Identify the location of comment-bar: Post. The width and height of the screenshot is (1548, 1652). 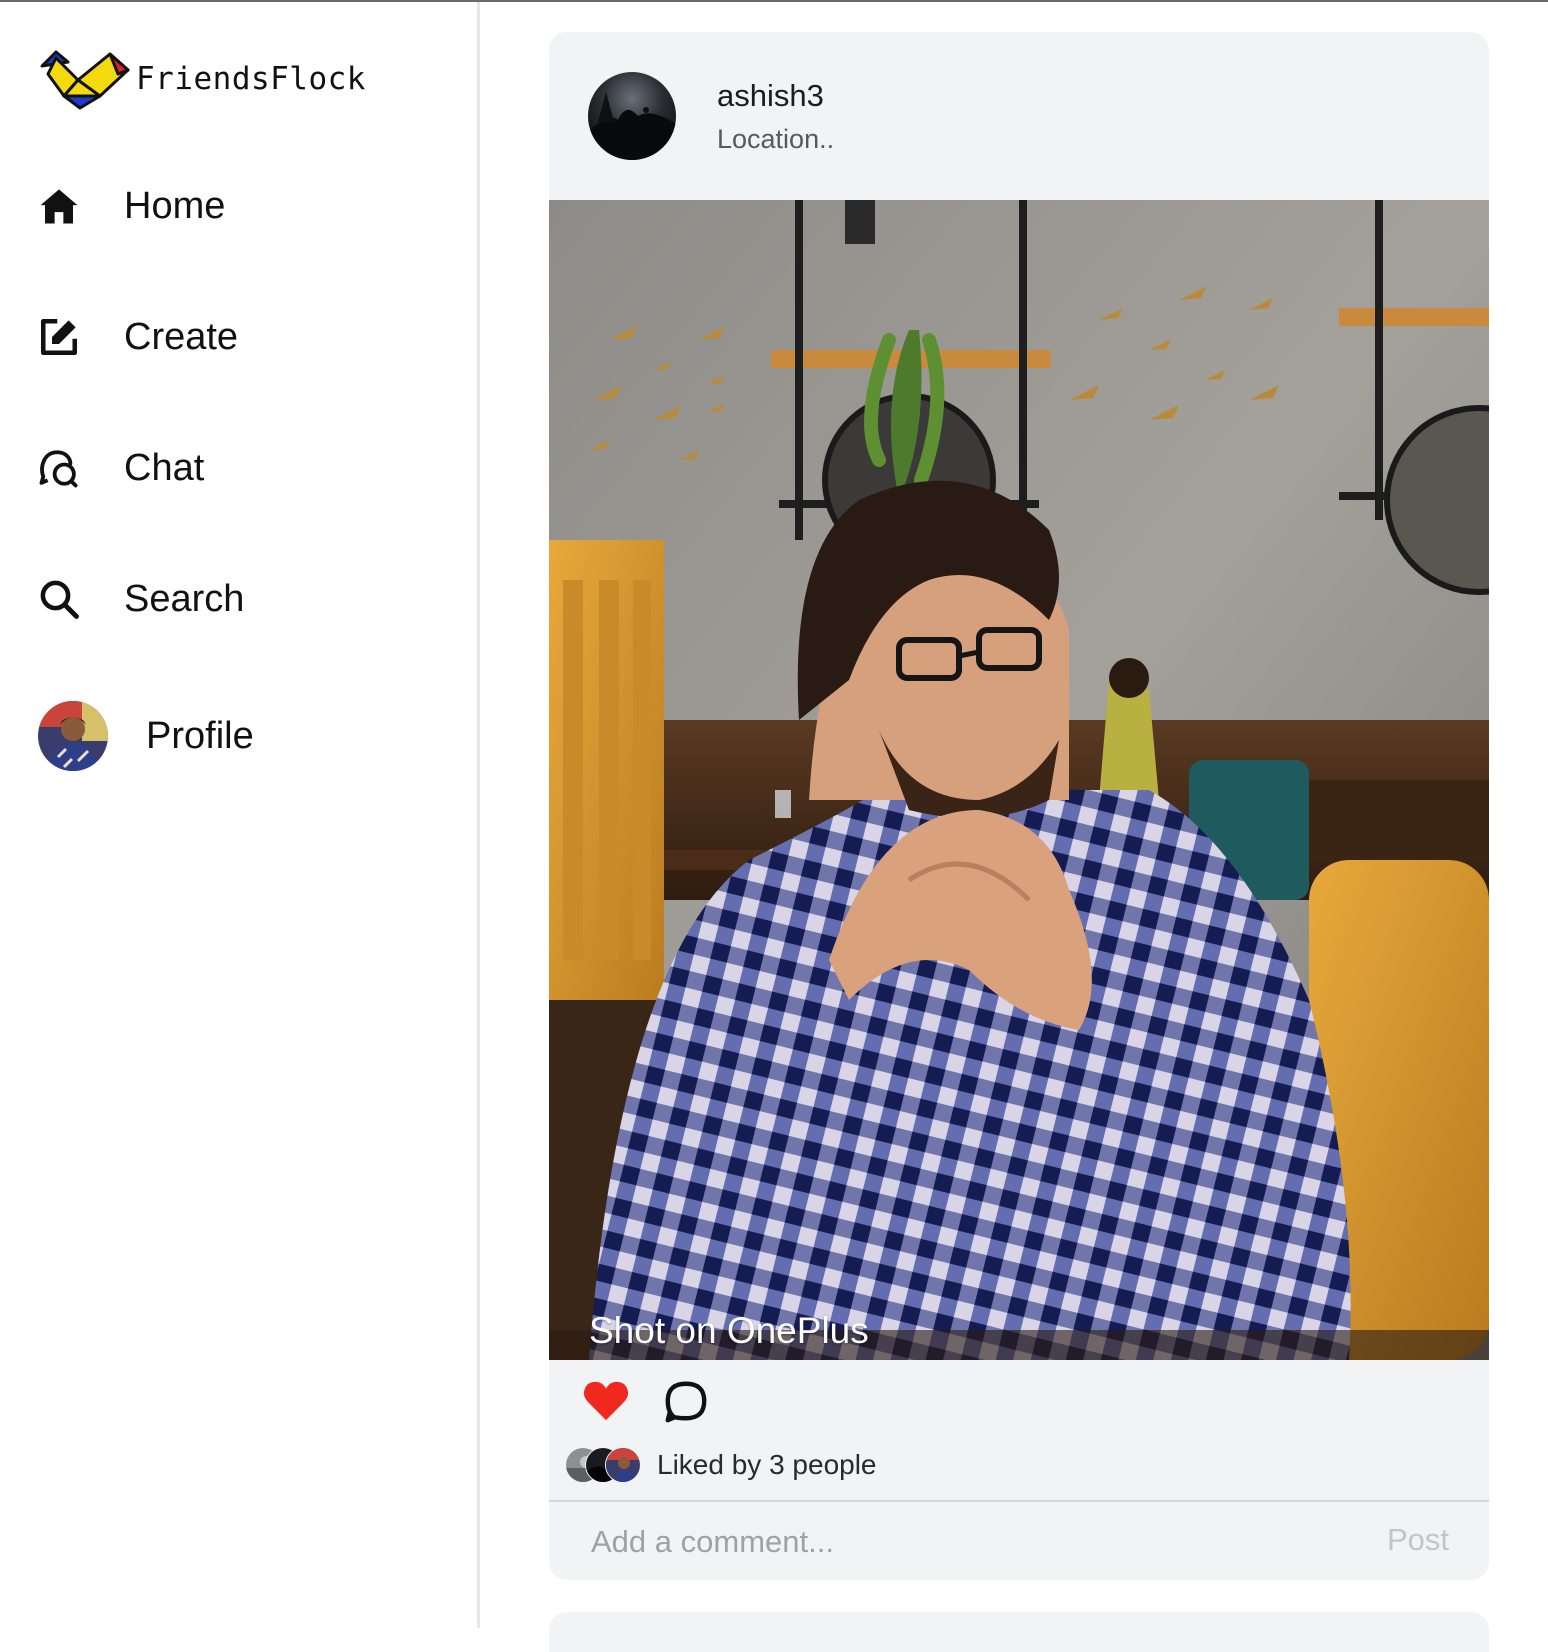
(1019, 1540).